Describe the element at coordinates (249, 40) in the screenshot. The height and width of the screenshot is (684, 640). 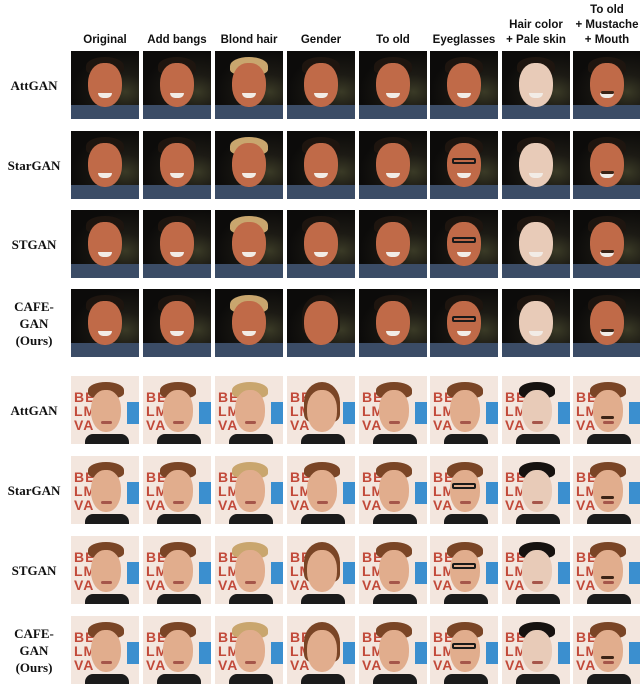
I see `column-header: Blond hair` at that location.